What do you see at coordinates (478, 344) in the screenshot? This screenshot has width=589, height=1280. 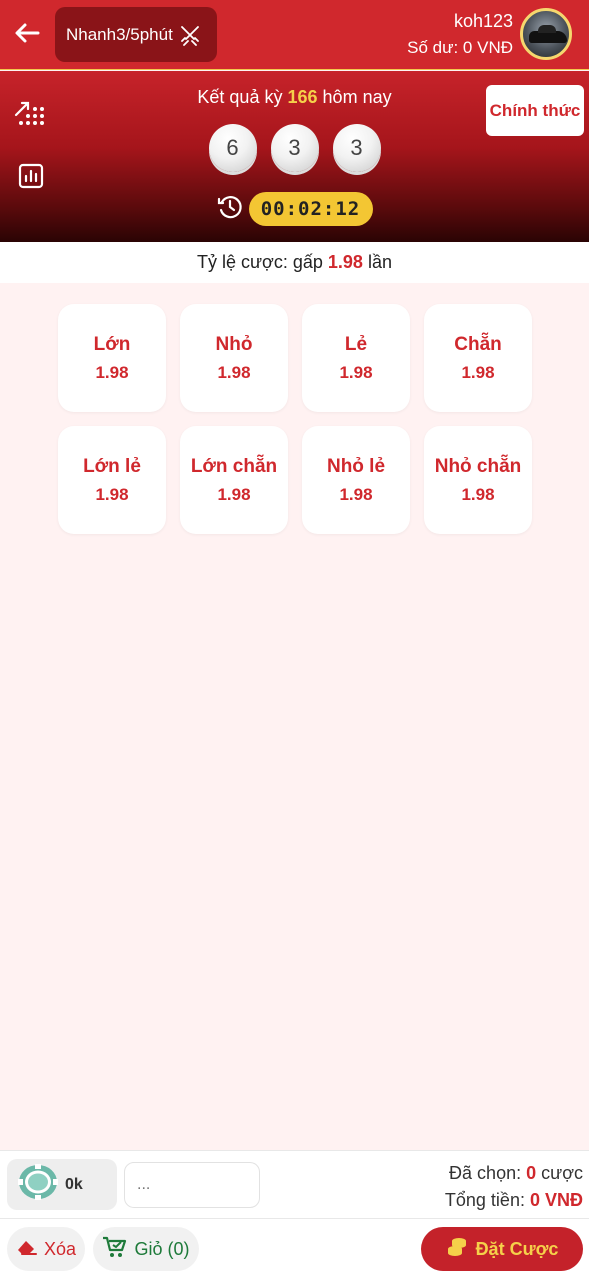 I see `bet-label: Chẵn` at bounding box center [478, 344].